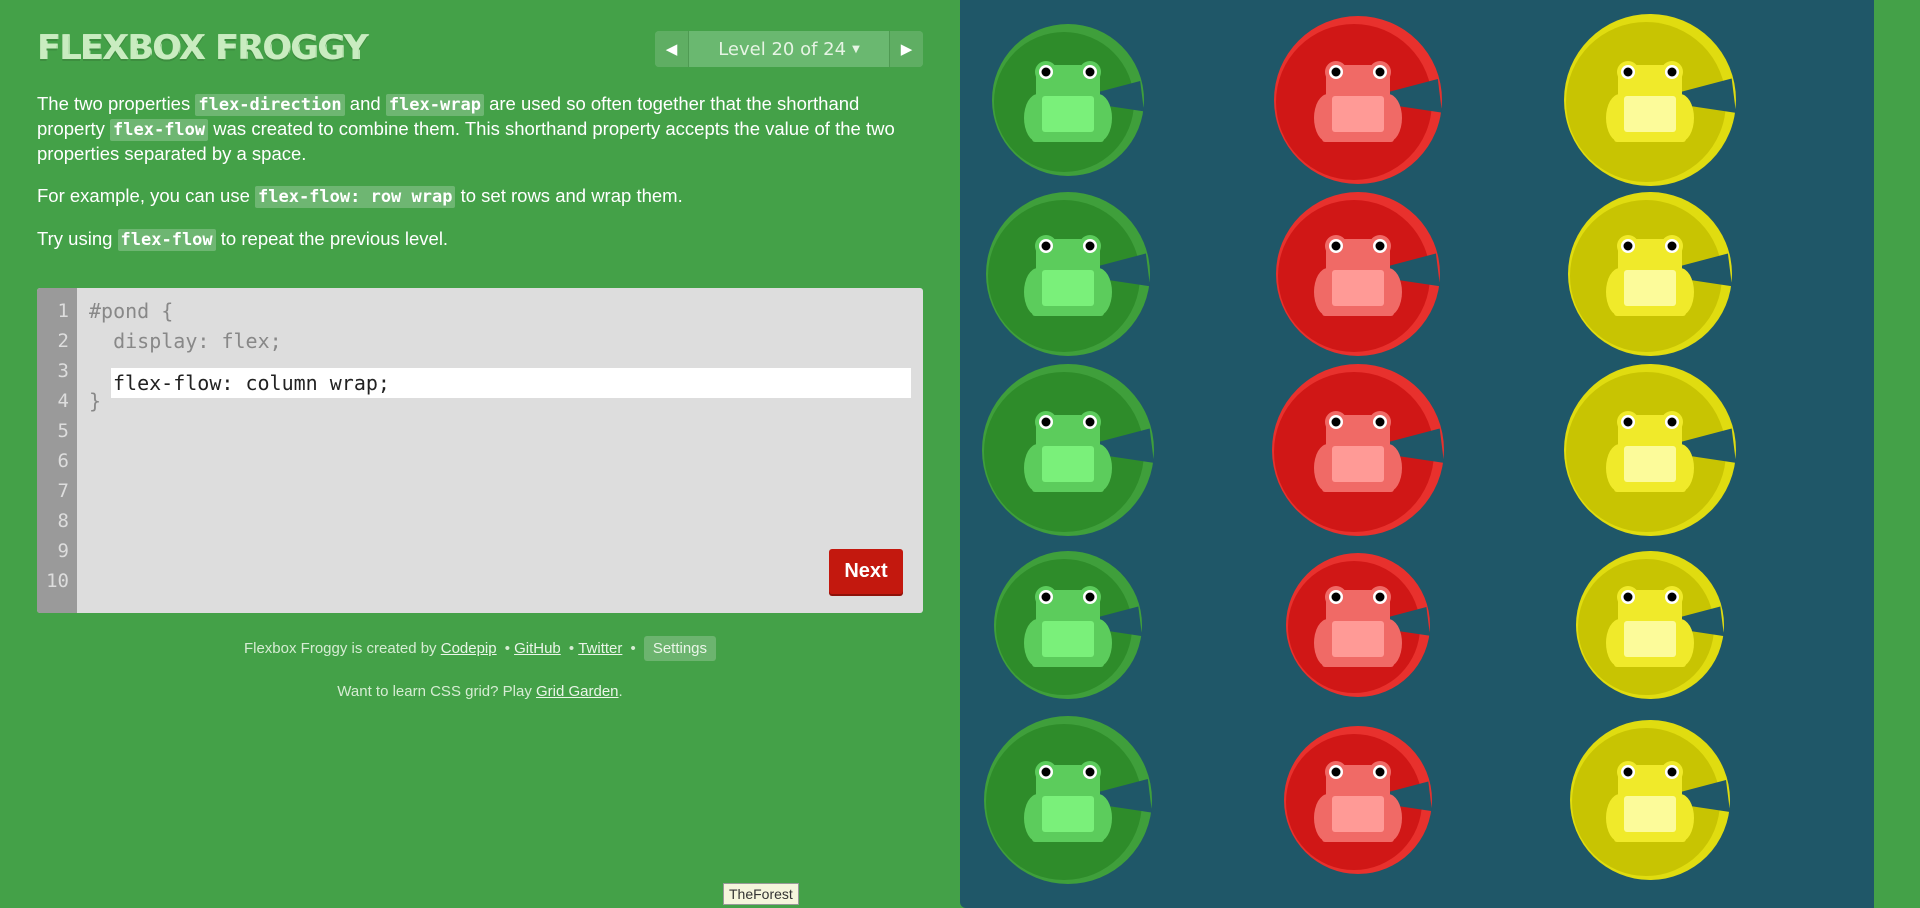 The height and width of the screenshot is (908, 1920). I want to click on triangle-left-icon: ◀, so click(671, 49).